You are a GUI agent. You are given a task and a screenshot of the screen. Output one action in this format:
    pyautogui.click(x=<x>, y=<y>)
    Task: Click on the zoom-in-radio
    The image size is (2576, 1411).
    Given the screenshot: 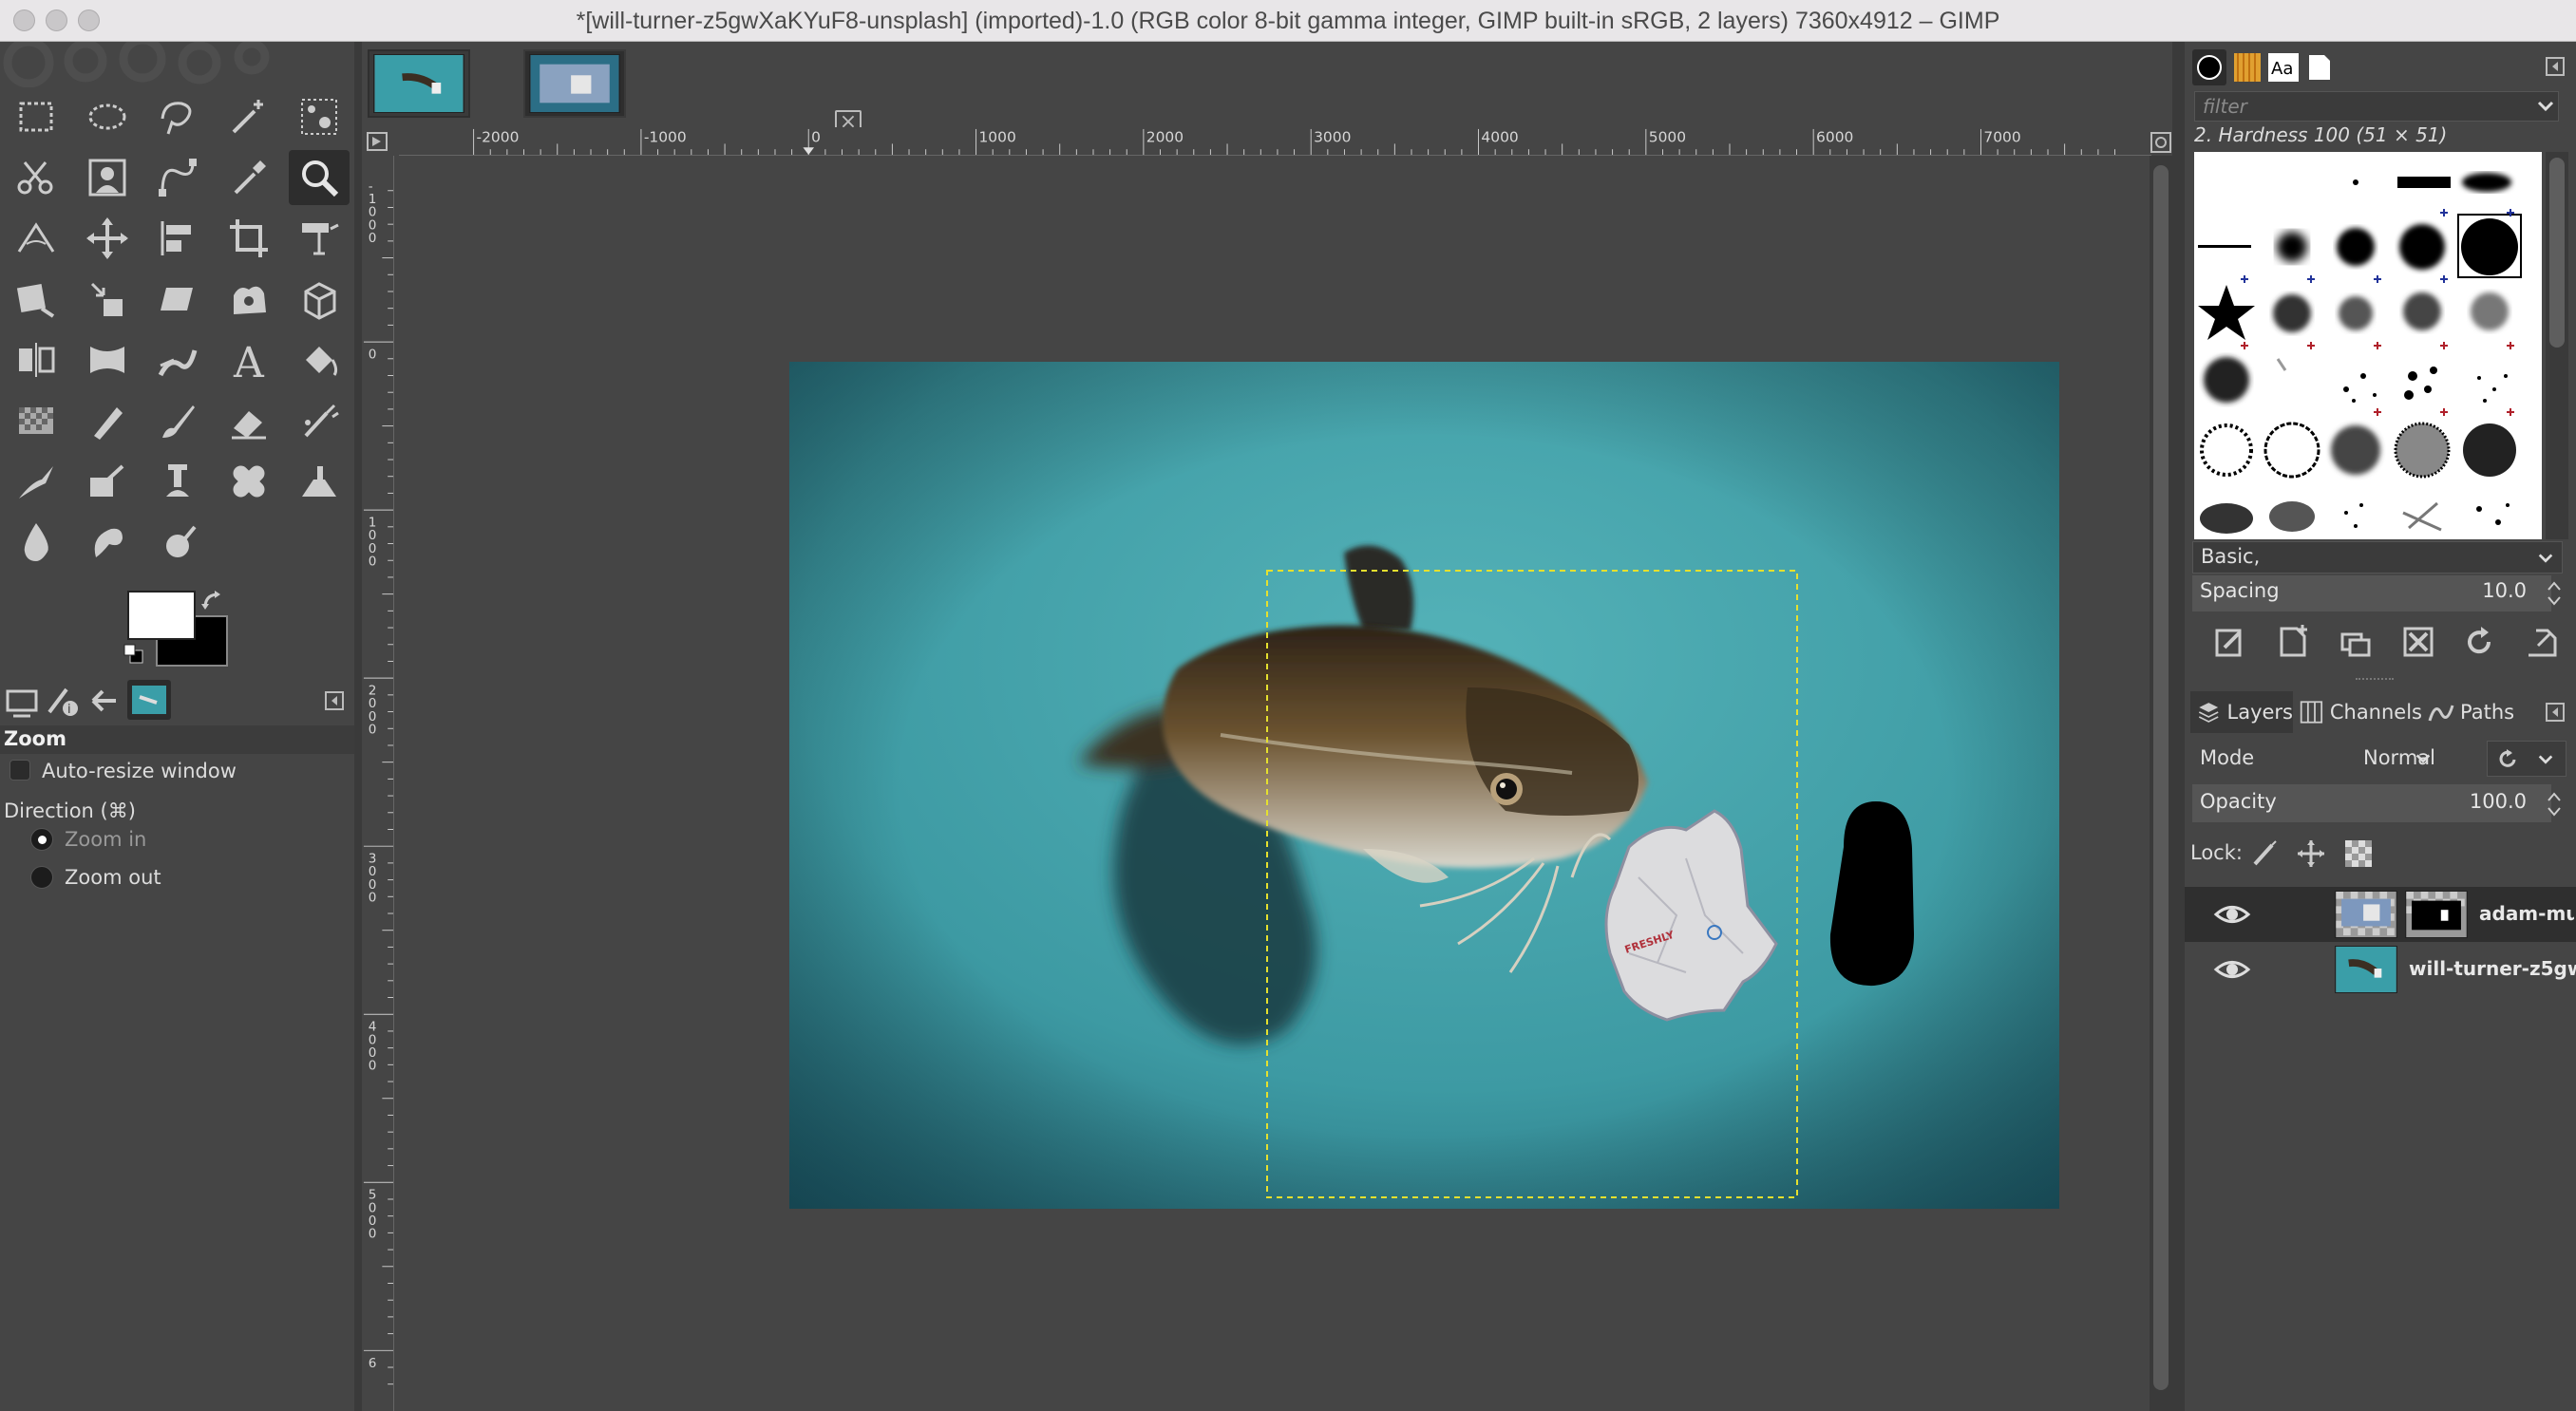 What is the action you would take?
    pyautogui.click(x=41, y=839)
    